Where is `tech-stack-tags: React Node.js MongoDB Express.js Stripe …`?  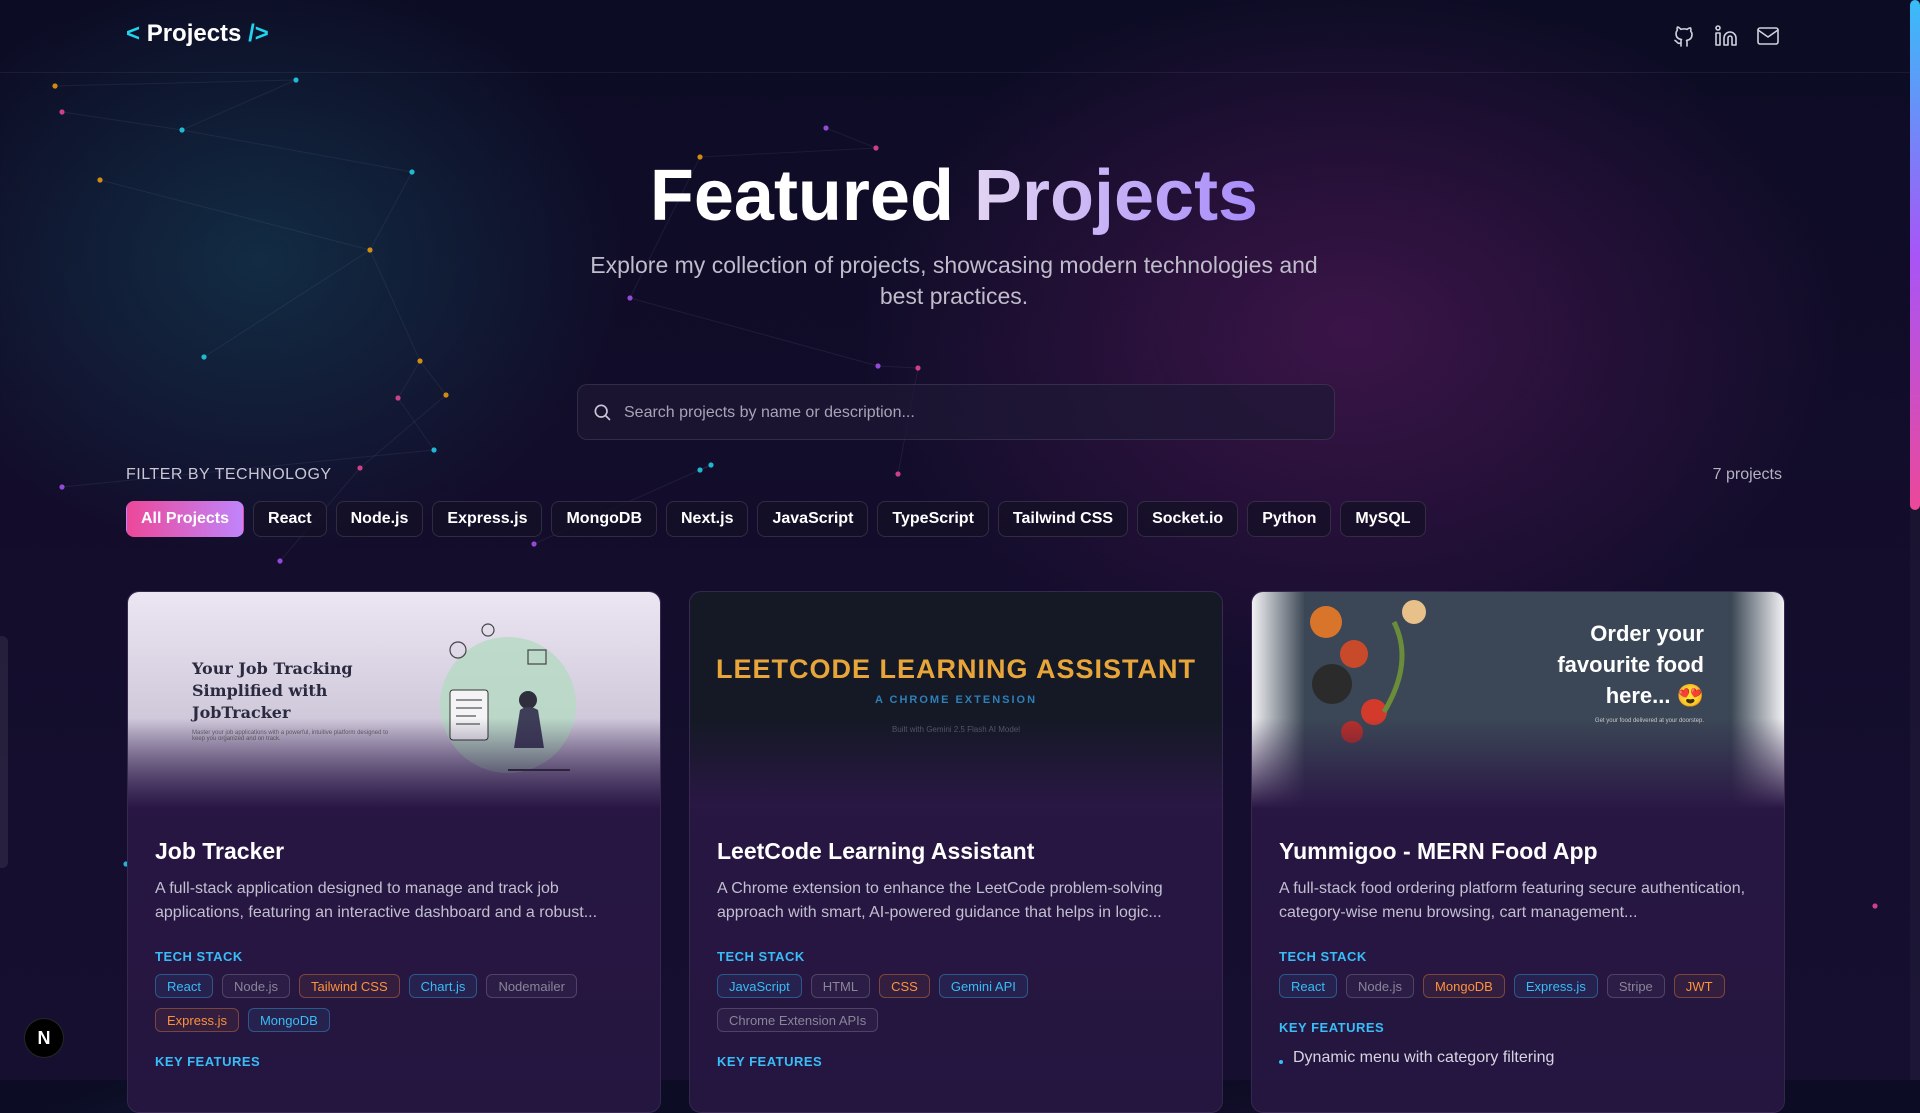 tech-stack-tags: React Node.js MongoDB Express.js Stripe … is located at coordinates (1519, 986).